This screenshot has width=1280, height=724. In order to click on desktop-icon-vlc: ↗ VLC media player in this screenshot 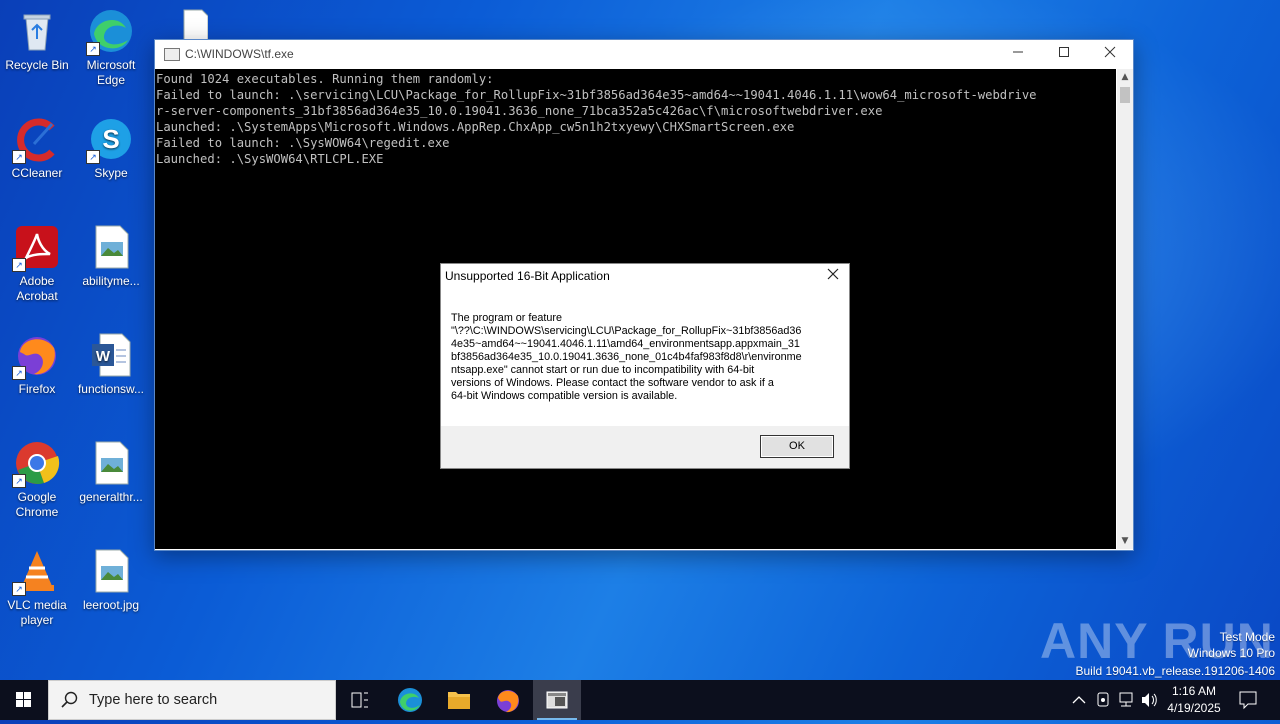, I will do `click(37, 588)`.